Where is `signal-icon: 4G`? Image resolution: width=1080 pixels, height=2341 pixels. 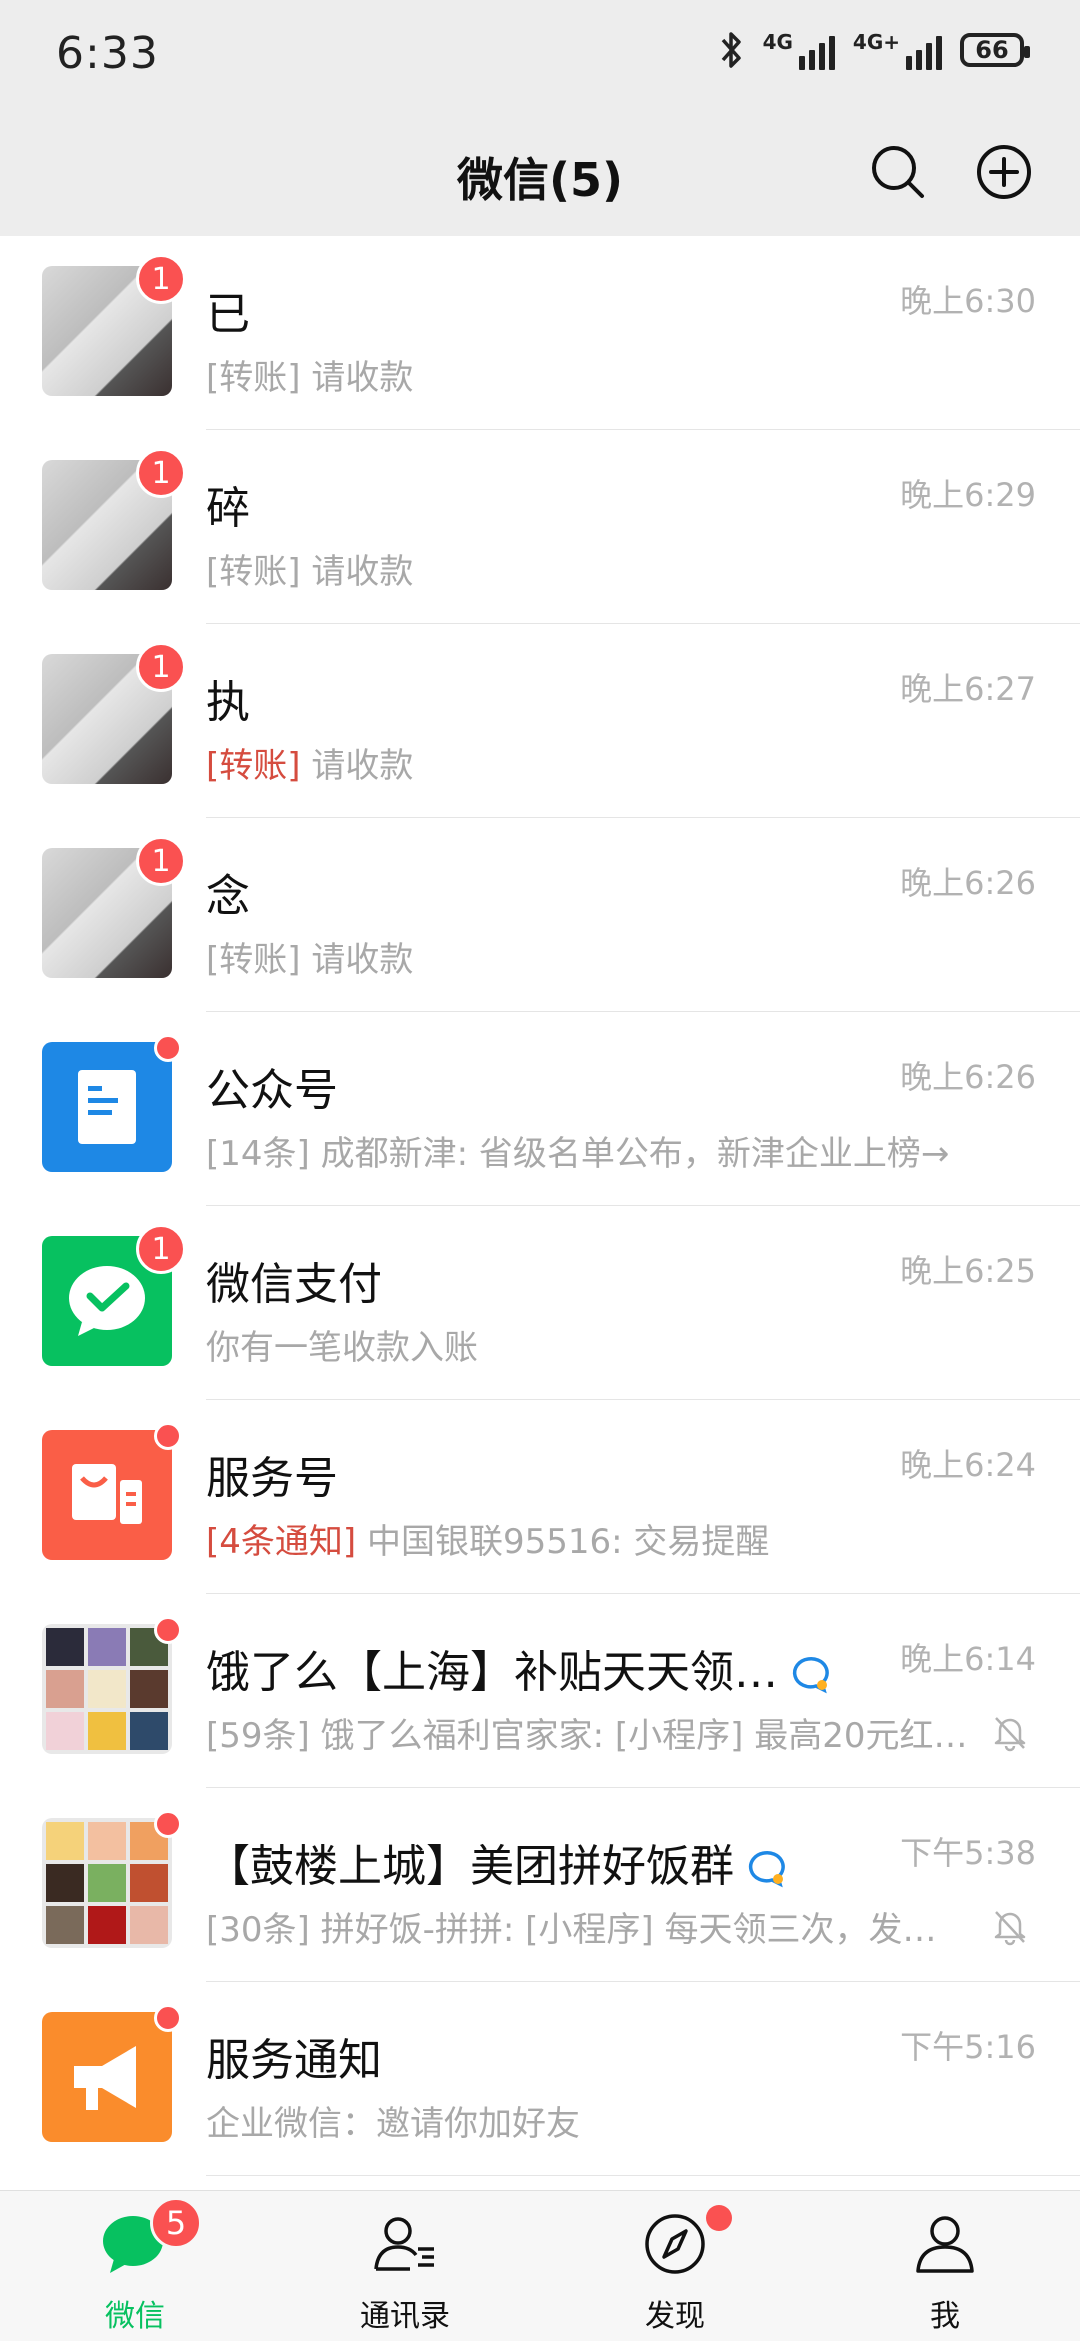
signal-icon: 4G is located at coordinates (799, 50).